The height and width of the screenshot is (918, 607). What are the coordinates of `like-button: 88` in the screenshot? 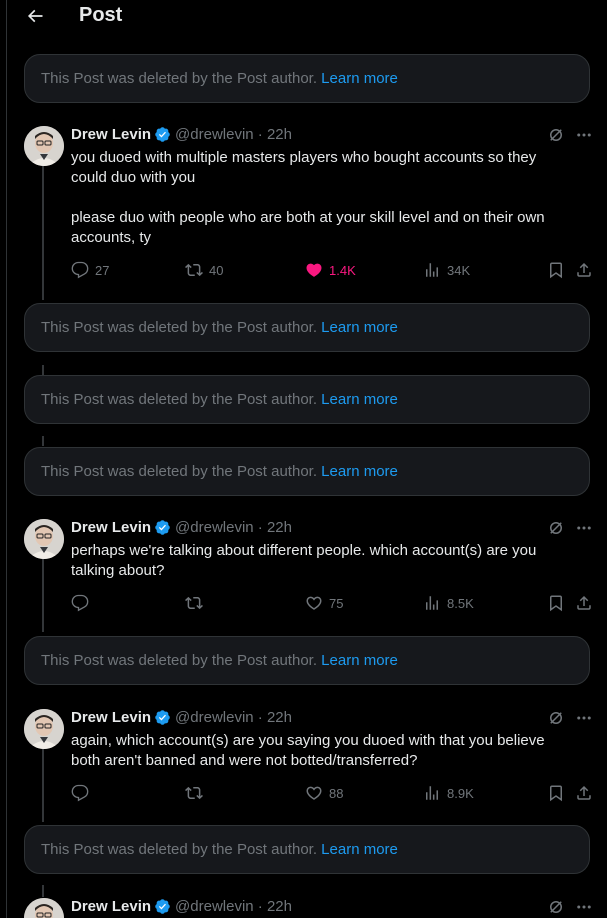 It's located at (324, 793).